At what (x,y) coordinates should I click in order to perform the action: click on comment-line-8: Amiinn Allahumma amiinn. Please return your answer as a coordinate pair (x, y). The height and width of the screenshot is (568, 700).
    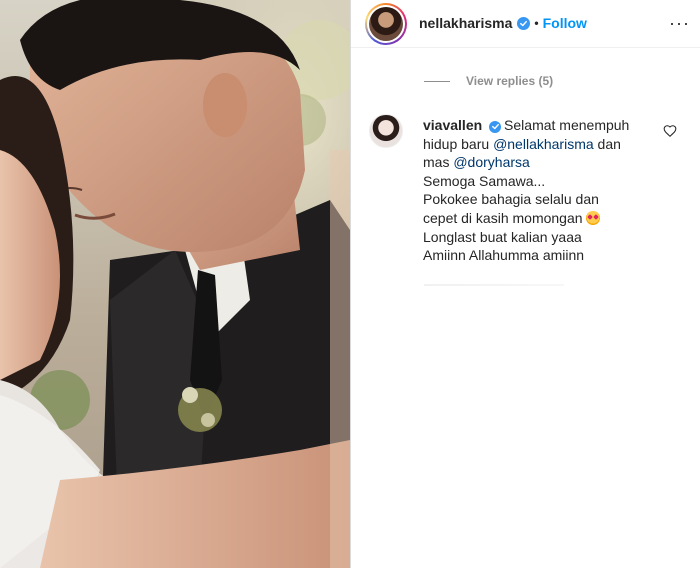
    Looking at the image, I should click on (504, 255).